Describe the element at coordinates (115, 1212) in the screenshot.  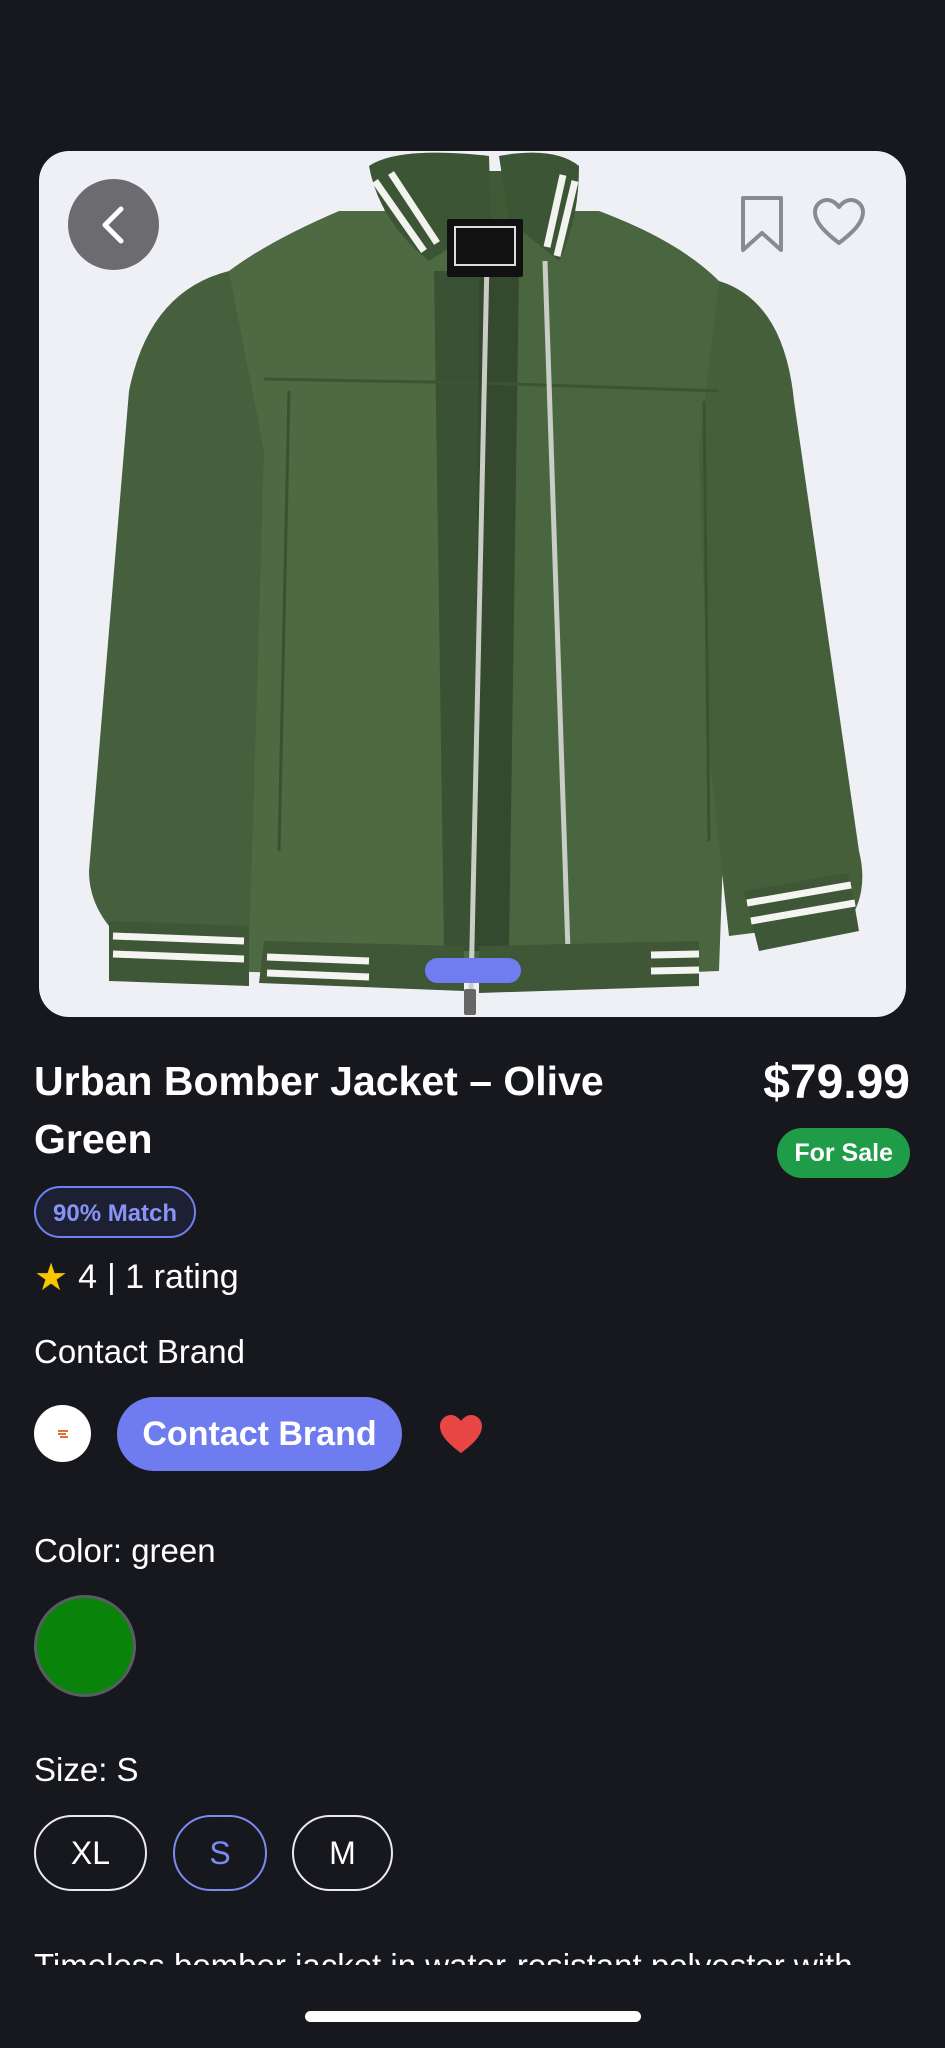
I see `match-badge: 90% Match` at that location.